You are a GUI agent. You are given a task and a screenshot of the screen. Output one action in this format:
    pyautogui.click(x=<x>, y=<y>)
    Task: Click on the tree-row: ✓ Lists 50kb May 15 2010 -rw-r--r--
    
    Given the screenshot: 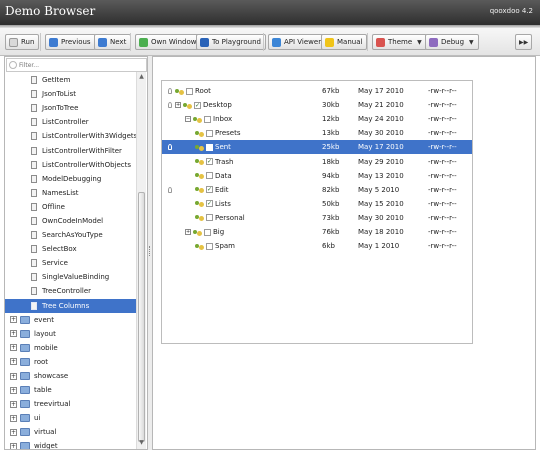 What is the action you would take?
    pyautogui.click(x=317, y=204)
    